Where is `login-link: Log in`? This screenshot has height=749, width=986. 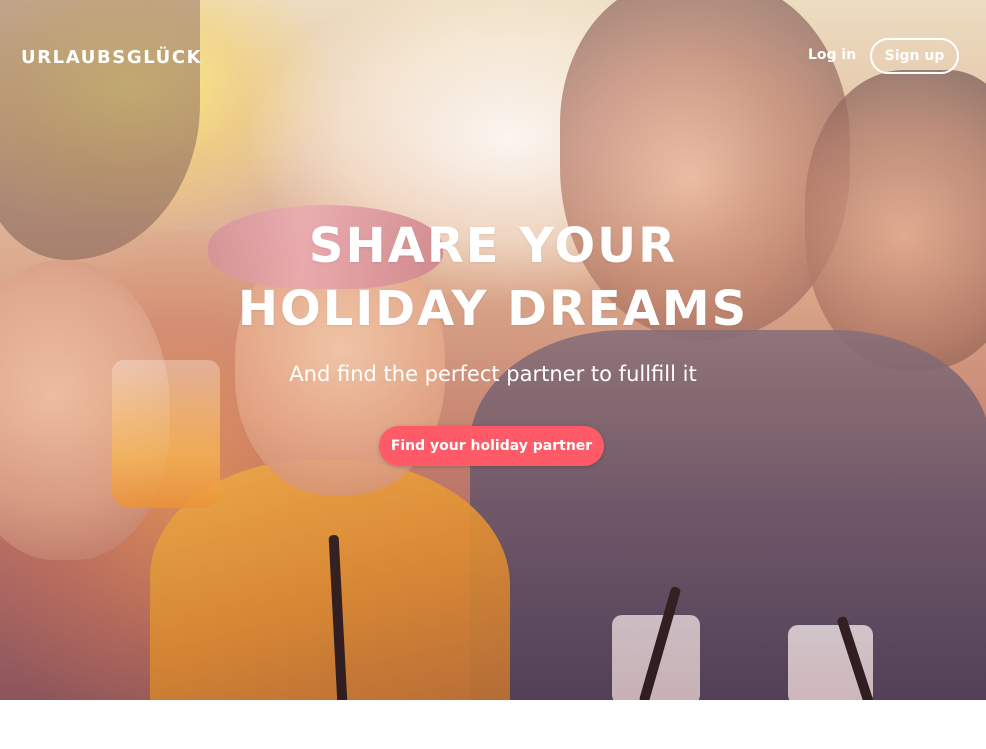 login-link: Log in is located at coordinates (832, 55).